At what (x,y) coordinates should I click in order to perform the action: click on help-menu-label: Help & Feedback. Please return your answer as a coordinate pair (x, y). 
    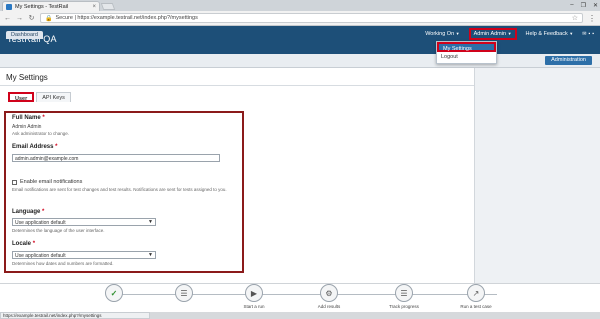
    Looking at the image, I should click on (546, 34).